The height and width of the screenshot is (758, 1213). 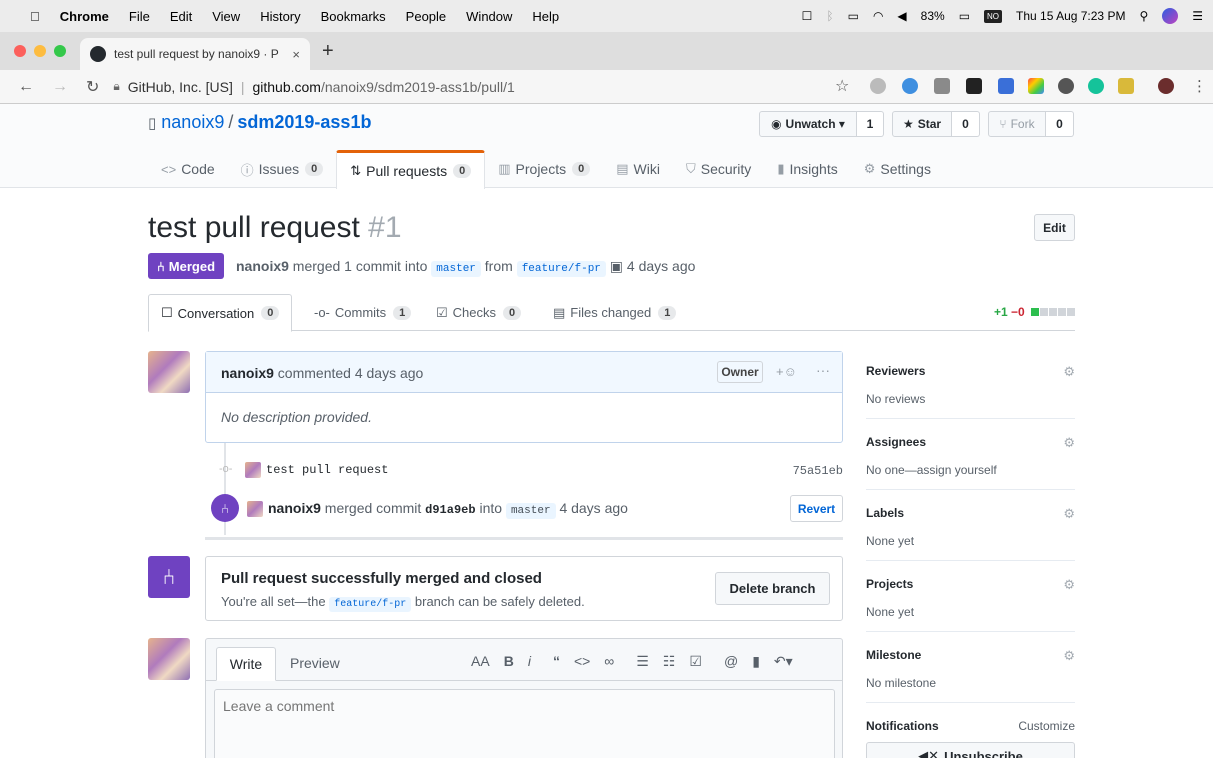 What do you see at coordinates (370, 604) in the screenshot?
I see `merged-branch: feature/f-pr` at bounding box center [370, 604].